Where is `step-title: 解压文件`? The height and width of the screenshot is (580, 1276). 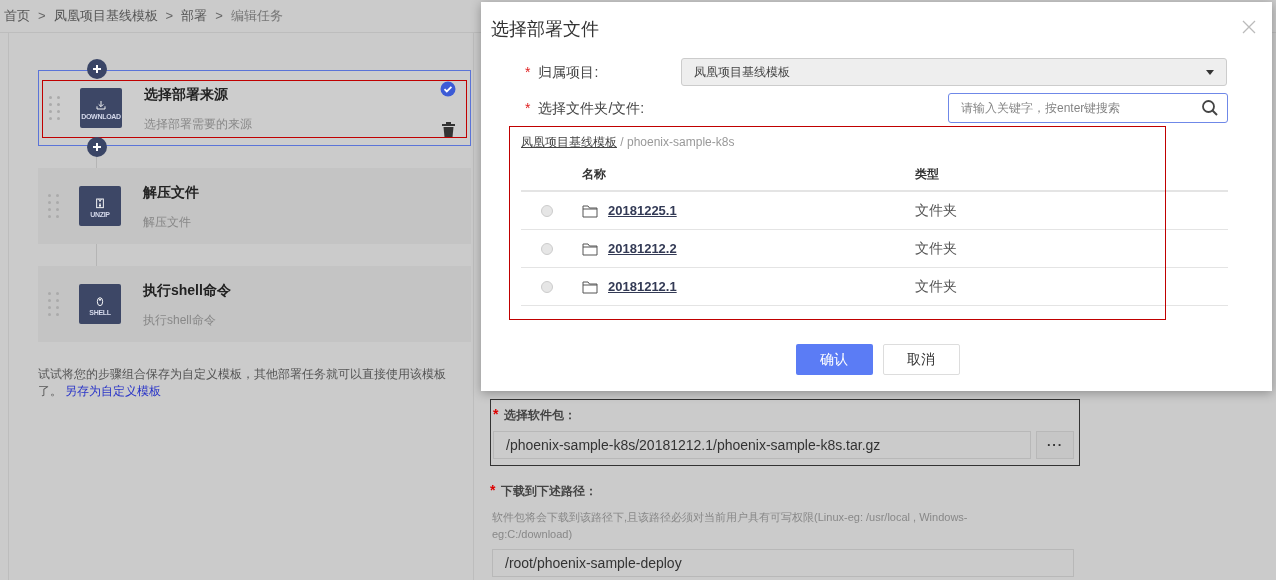 step-title: 解压文件 is located at coordinates (171, 192).